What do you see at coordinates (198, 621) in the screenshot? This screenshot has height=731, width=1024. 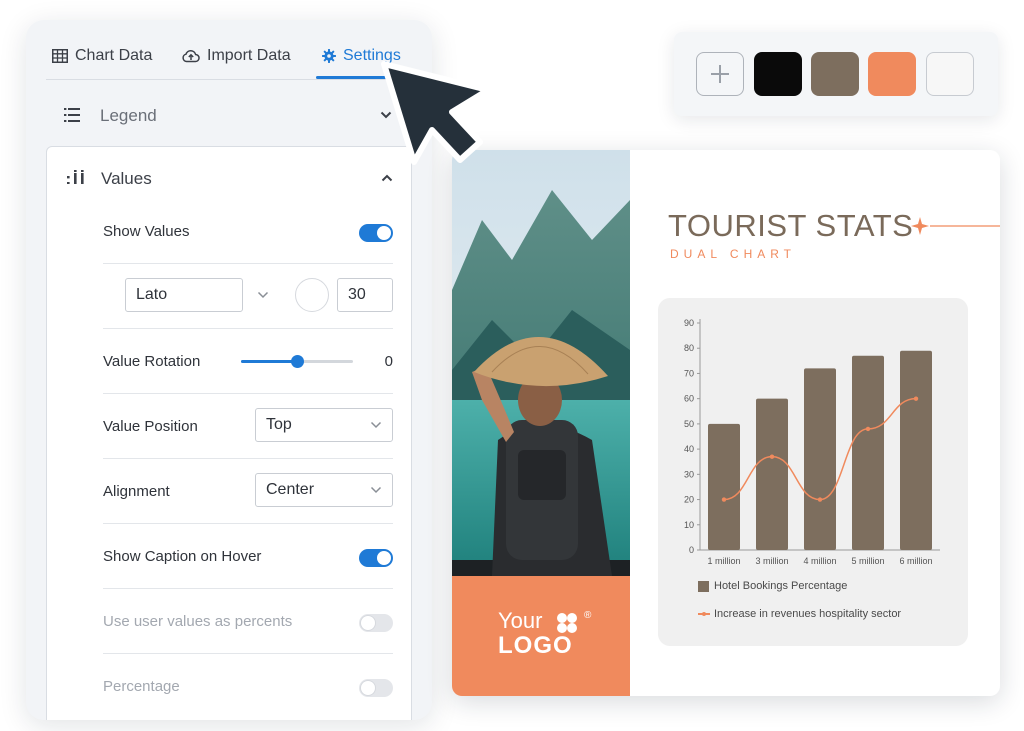 I see `user-values-percent-label: Use user values as percents` at bounding box center [198, 621].